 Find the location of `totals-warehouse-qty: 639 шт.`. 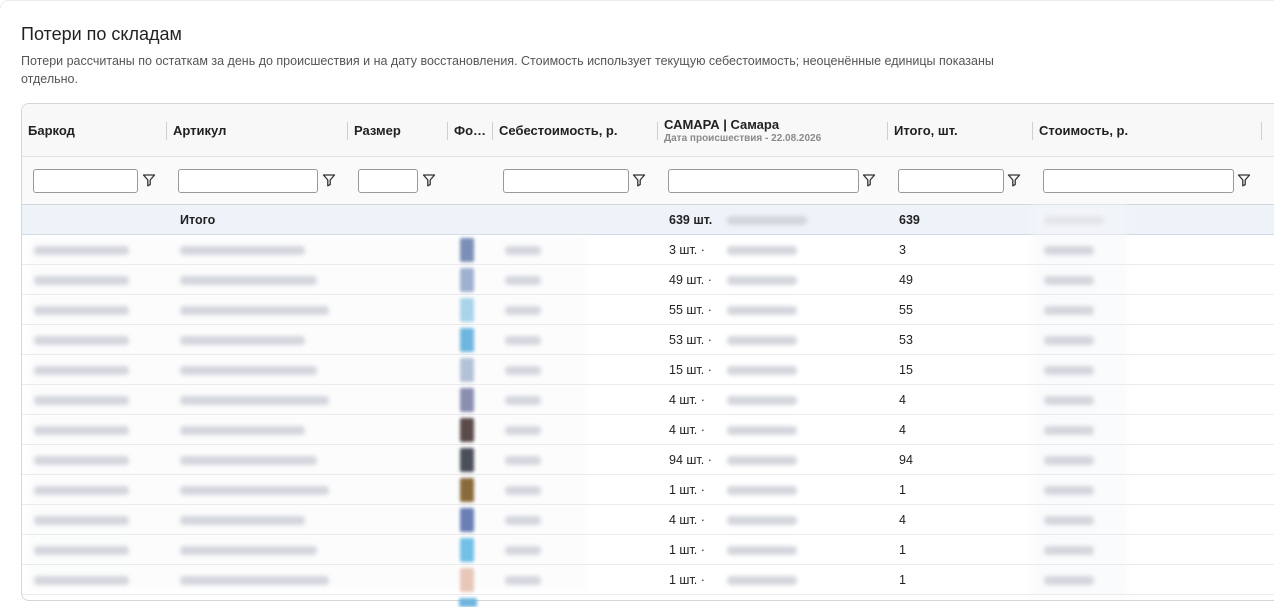

totals-warehouse-qty: 639 шт. is located at coordinates (691, 220).